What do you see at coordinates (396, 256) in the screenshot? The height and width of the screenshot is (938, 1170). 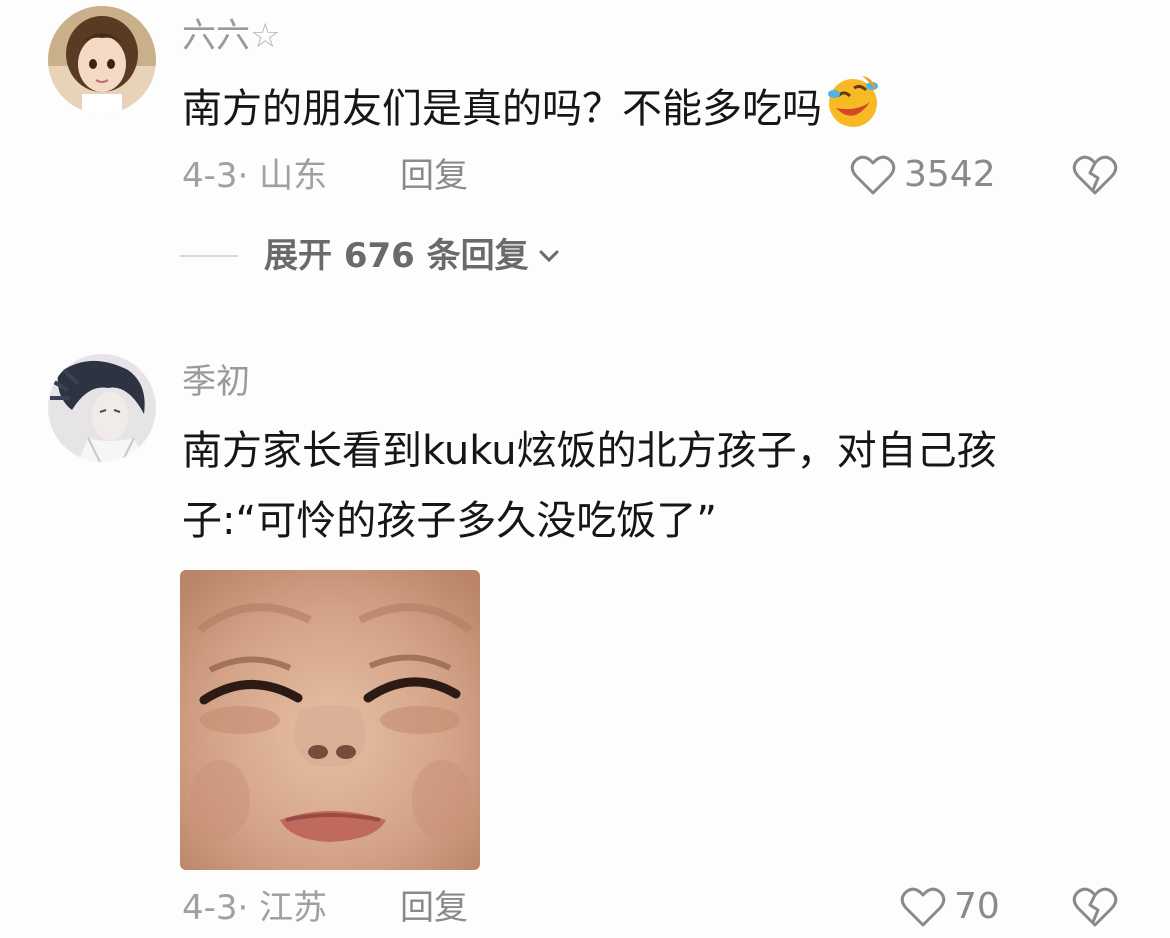 I see `expand-replies-label: 展开 676 条回复` at bounding box center [396, 256].